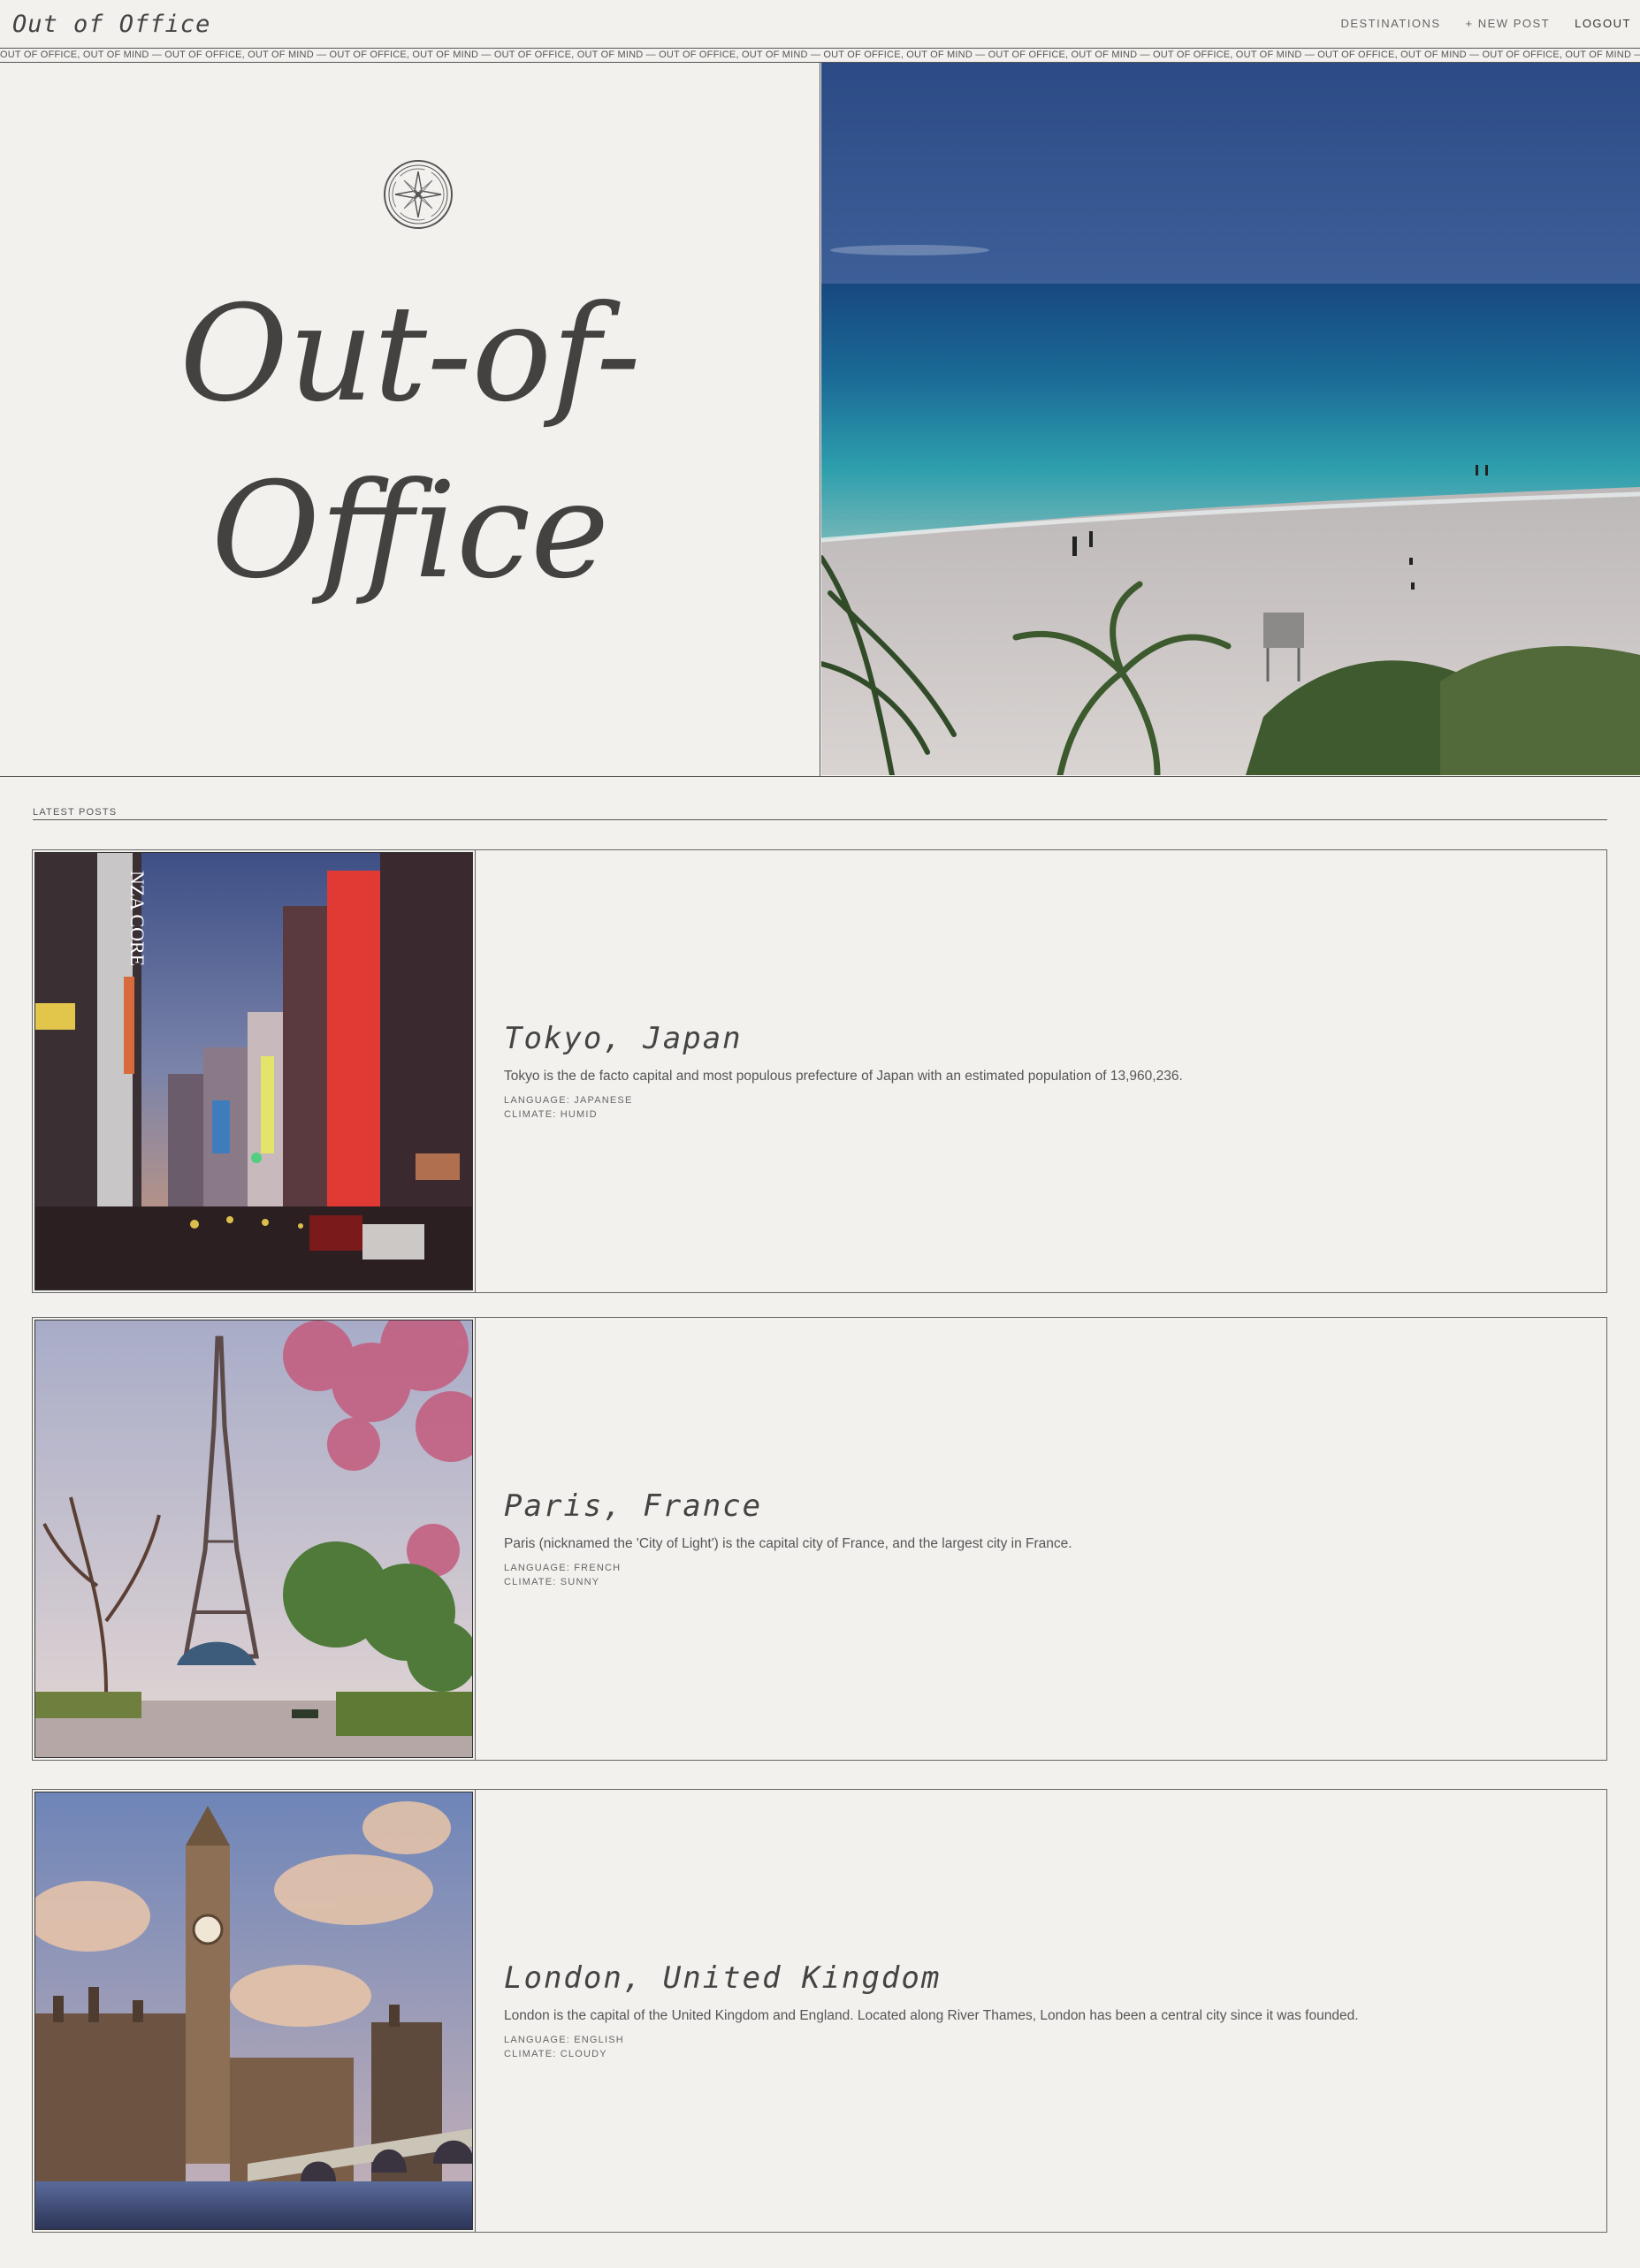  What do you see at coordinates (1043, 1039) in the screenshot?
I see `post-title: Tokyo, Japan` at bounding box center [1043, 1039].